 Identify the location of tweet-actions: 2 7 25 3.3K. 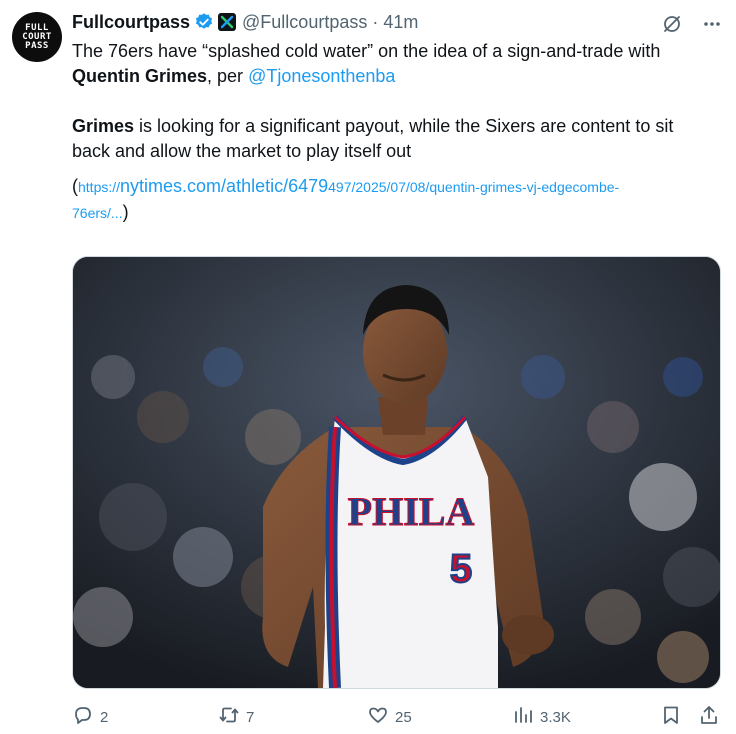
(397, 717).